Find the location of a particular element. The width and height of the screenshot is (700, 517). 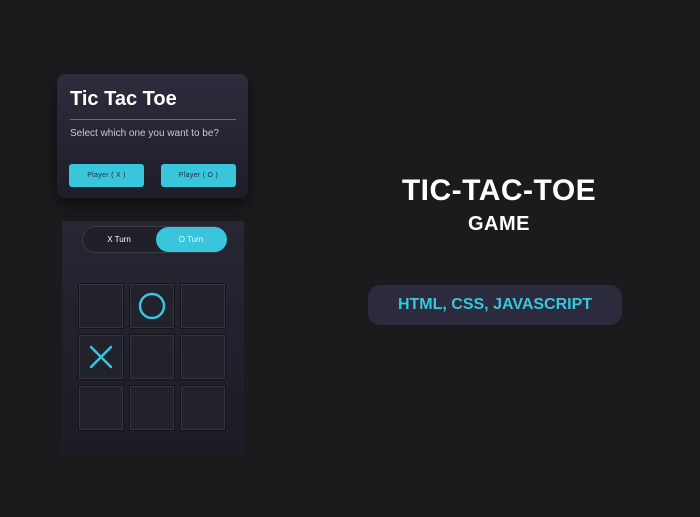

player-x-button: Player ( X ) is located at coordinates (106, 175).